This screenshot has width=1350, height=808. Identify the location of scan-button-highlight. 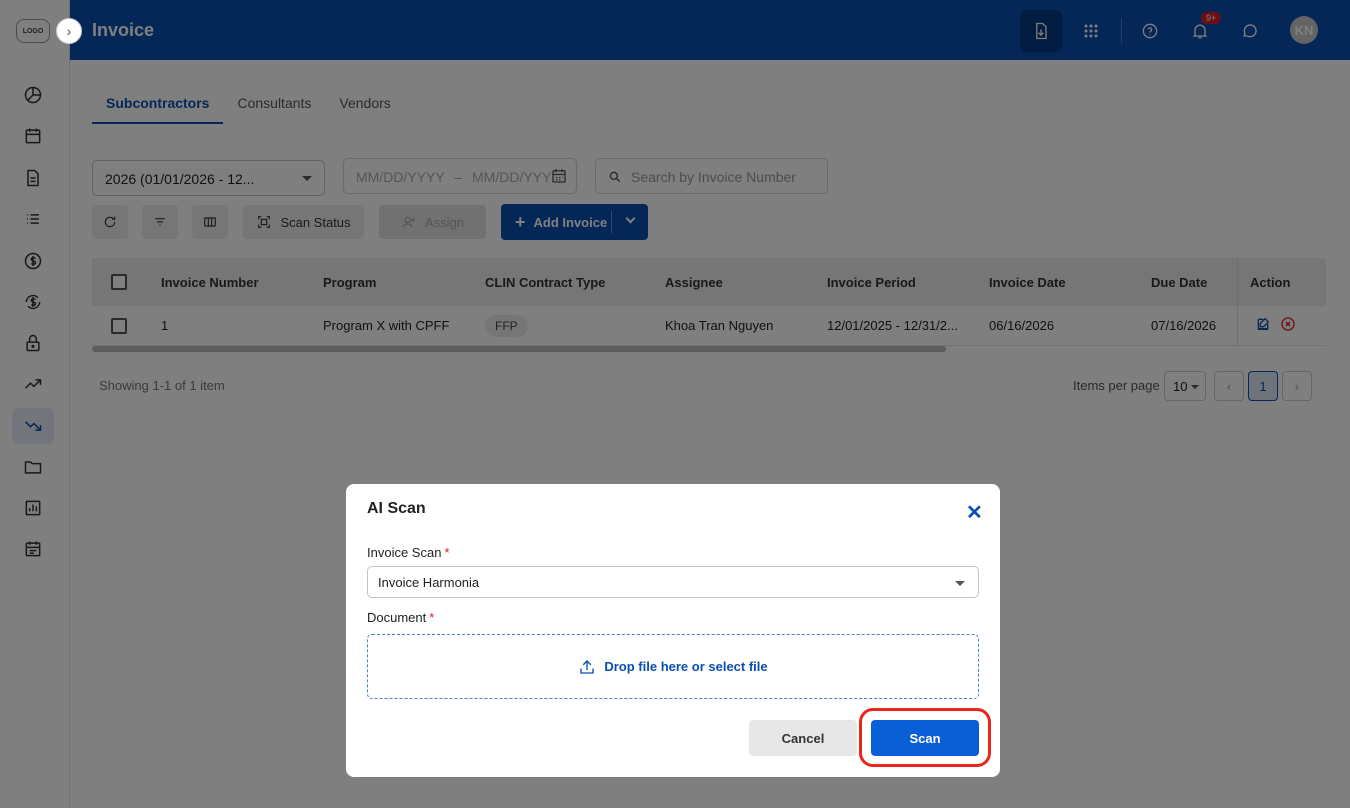
(925, 737).